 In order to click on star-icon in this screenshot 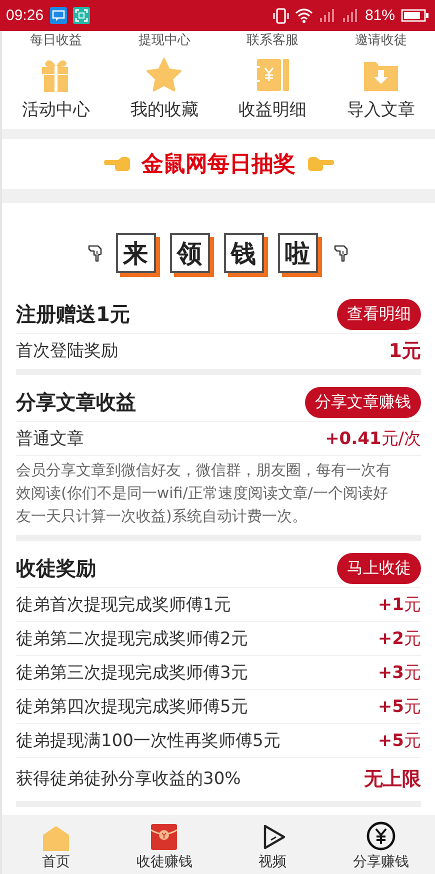, I will do `click(164, 75)`.